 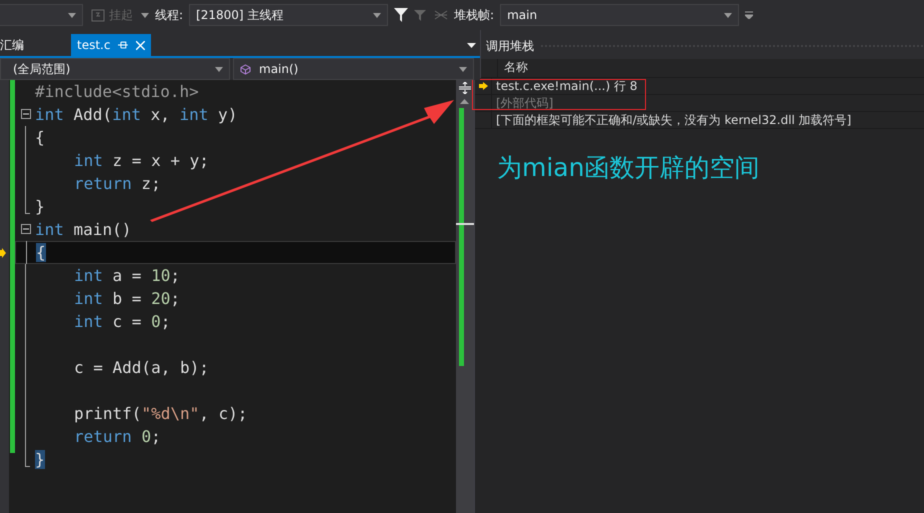 What do you see at coordinates (117, 436) in the screenshot?
I see `code-line: return 0;` at bounding box center [117, 436].